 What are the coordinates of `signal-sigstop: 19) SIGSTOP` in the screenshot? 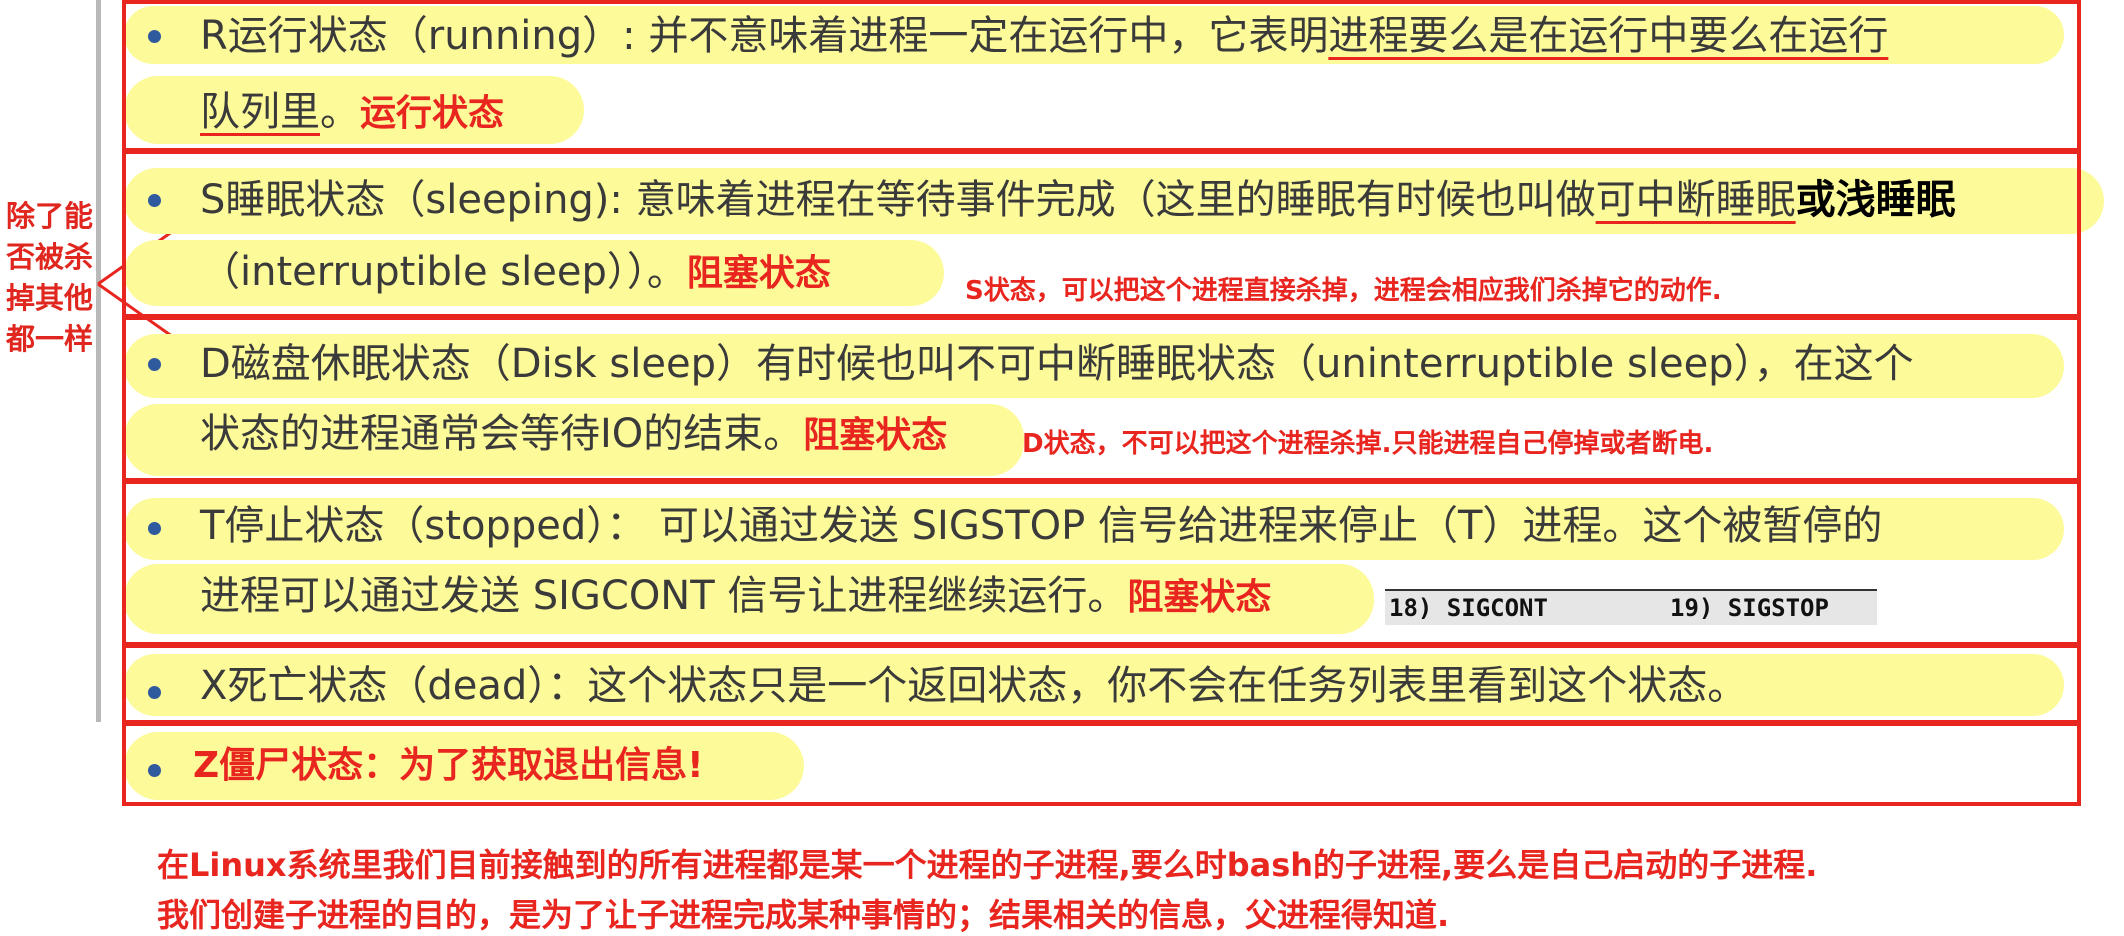 It's located at (1749, 608).